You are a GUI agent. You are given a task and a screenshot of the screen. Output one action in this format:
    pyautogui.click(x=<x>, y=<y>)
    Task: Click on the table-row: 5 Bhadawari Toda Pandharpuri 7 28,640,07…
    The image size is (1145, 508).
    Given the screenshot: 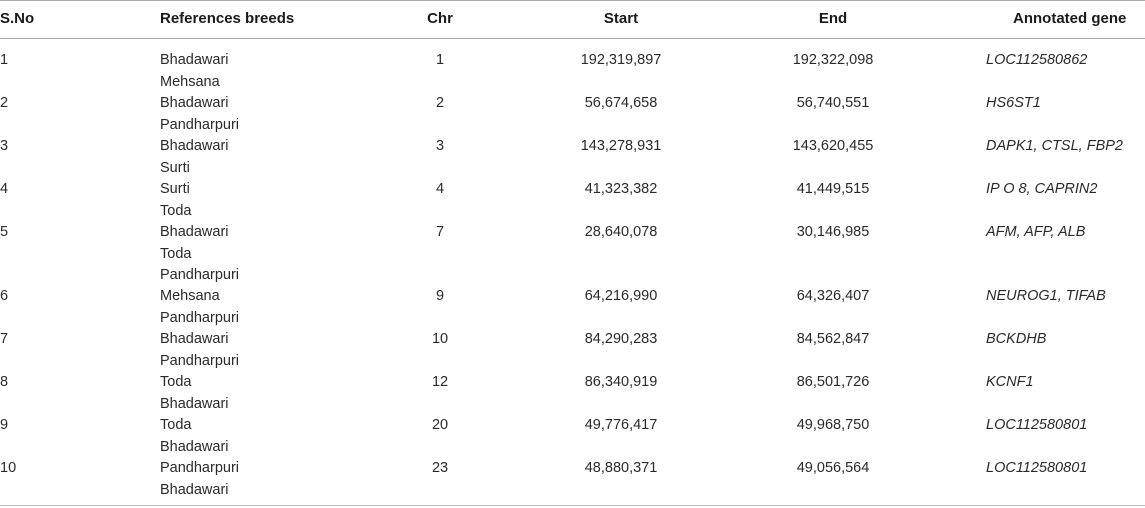 What is the action you would take?
    pyautogui.click(x=572, y=246)
    